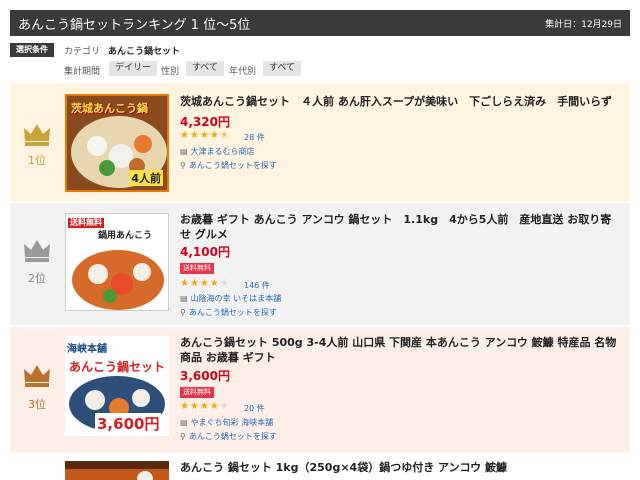 This screenshot has height=480, width=640. What do you see at coordinates (37, 160) in the screenshot?
I see `rank-label: 1位` at bounding box center [37, 160].